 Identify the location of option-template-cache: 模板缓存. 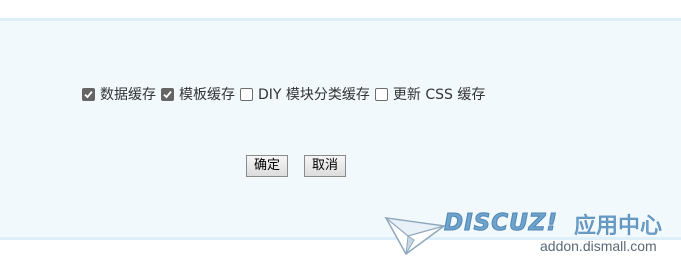
(200, 94).